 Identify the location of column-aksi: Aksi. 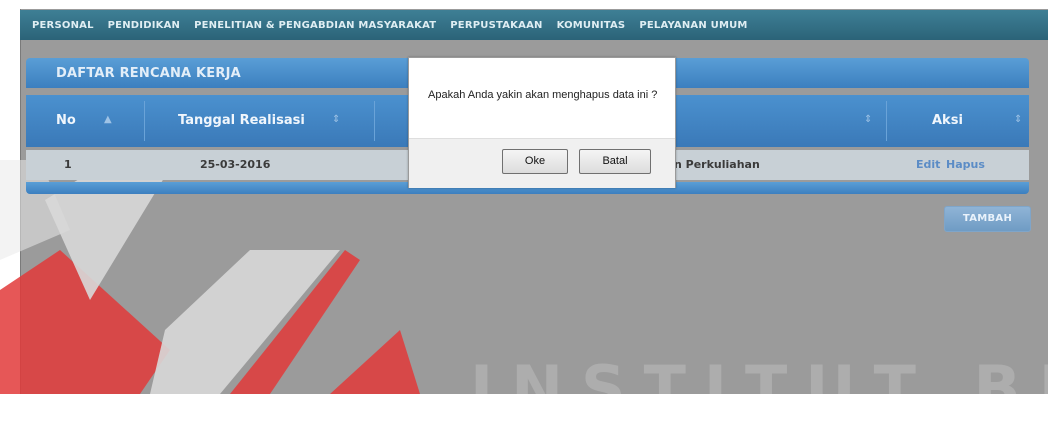
(947, 120).